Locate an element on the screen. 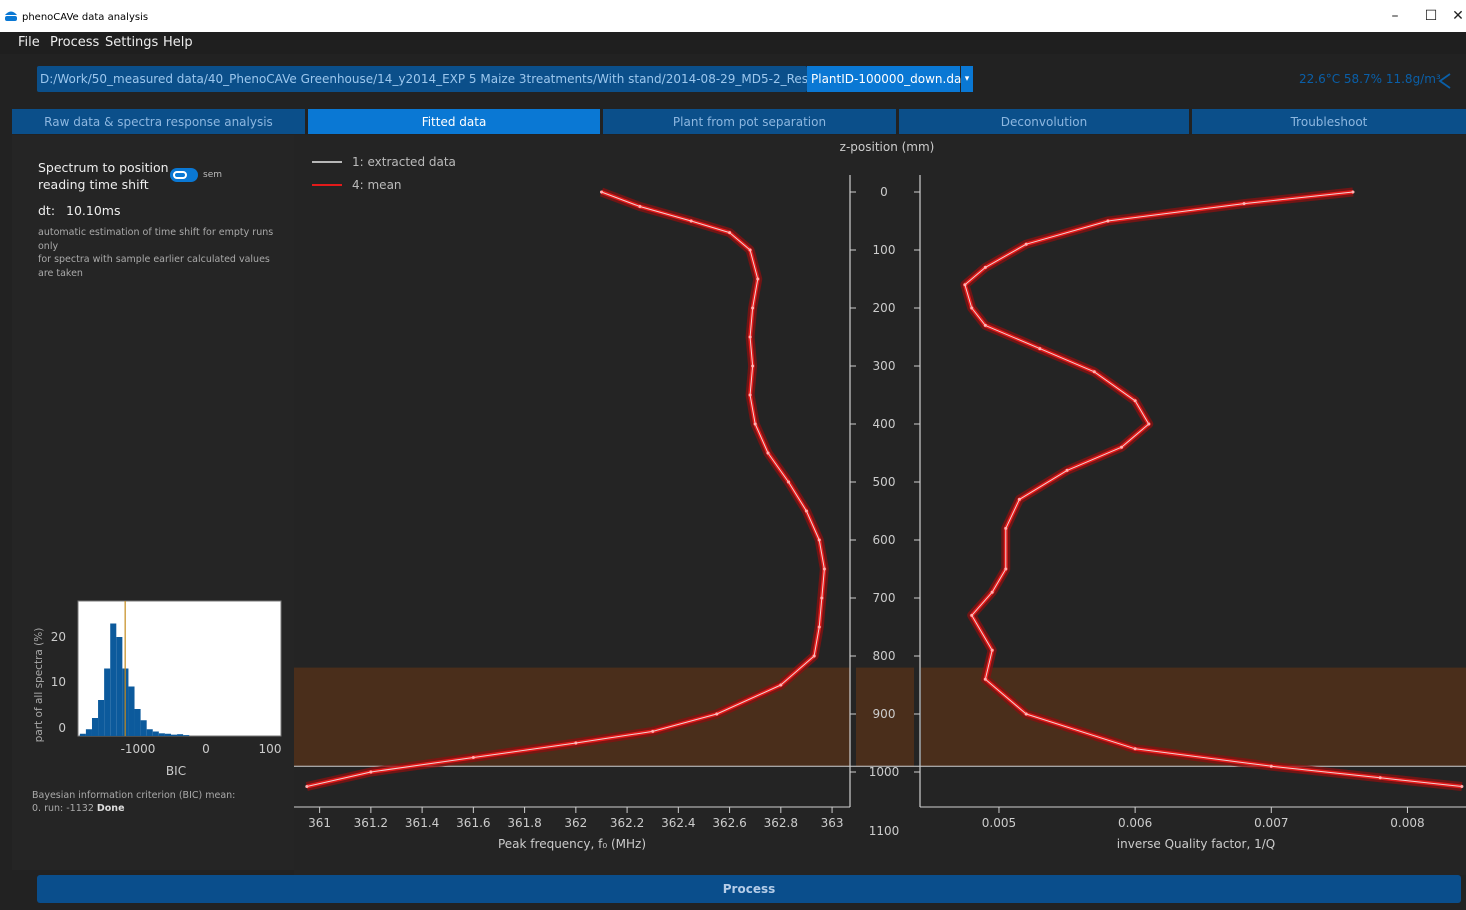 The height and width of the screenshot is (910, 1466). title-bar: phenoCAVe data analysis – ☐ ✕ is located at coordinates (733, 16).